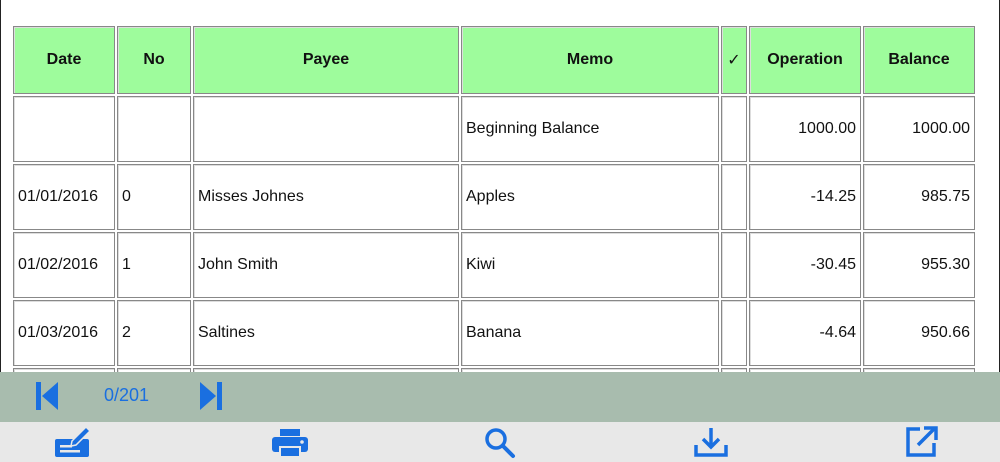 The height and width of the screenshot is (462, 1000). I want to click on cell-no: 0, so click(154, 197).